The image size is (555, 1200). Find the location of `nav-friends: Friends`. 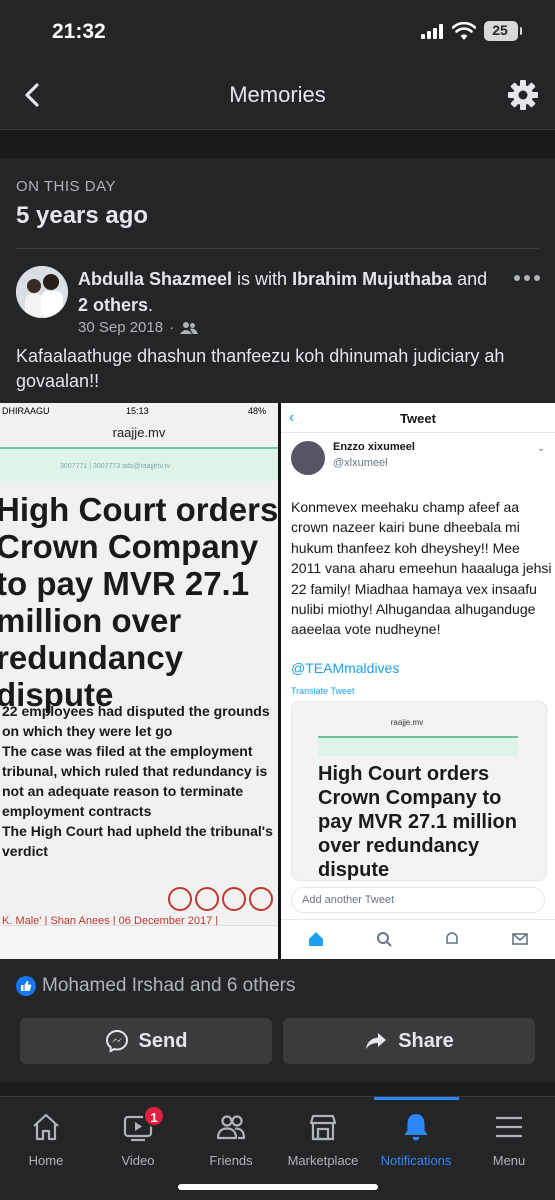

nav-friends: Friends is located at coordinates (231, 1137).